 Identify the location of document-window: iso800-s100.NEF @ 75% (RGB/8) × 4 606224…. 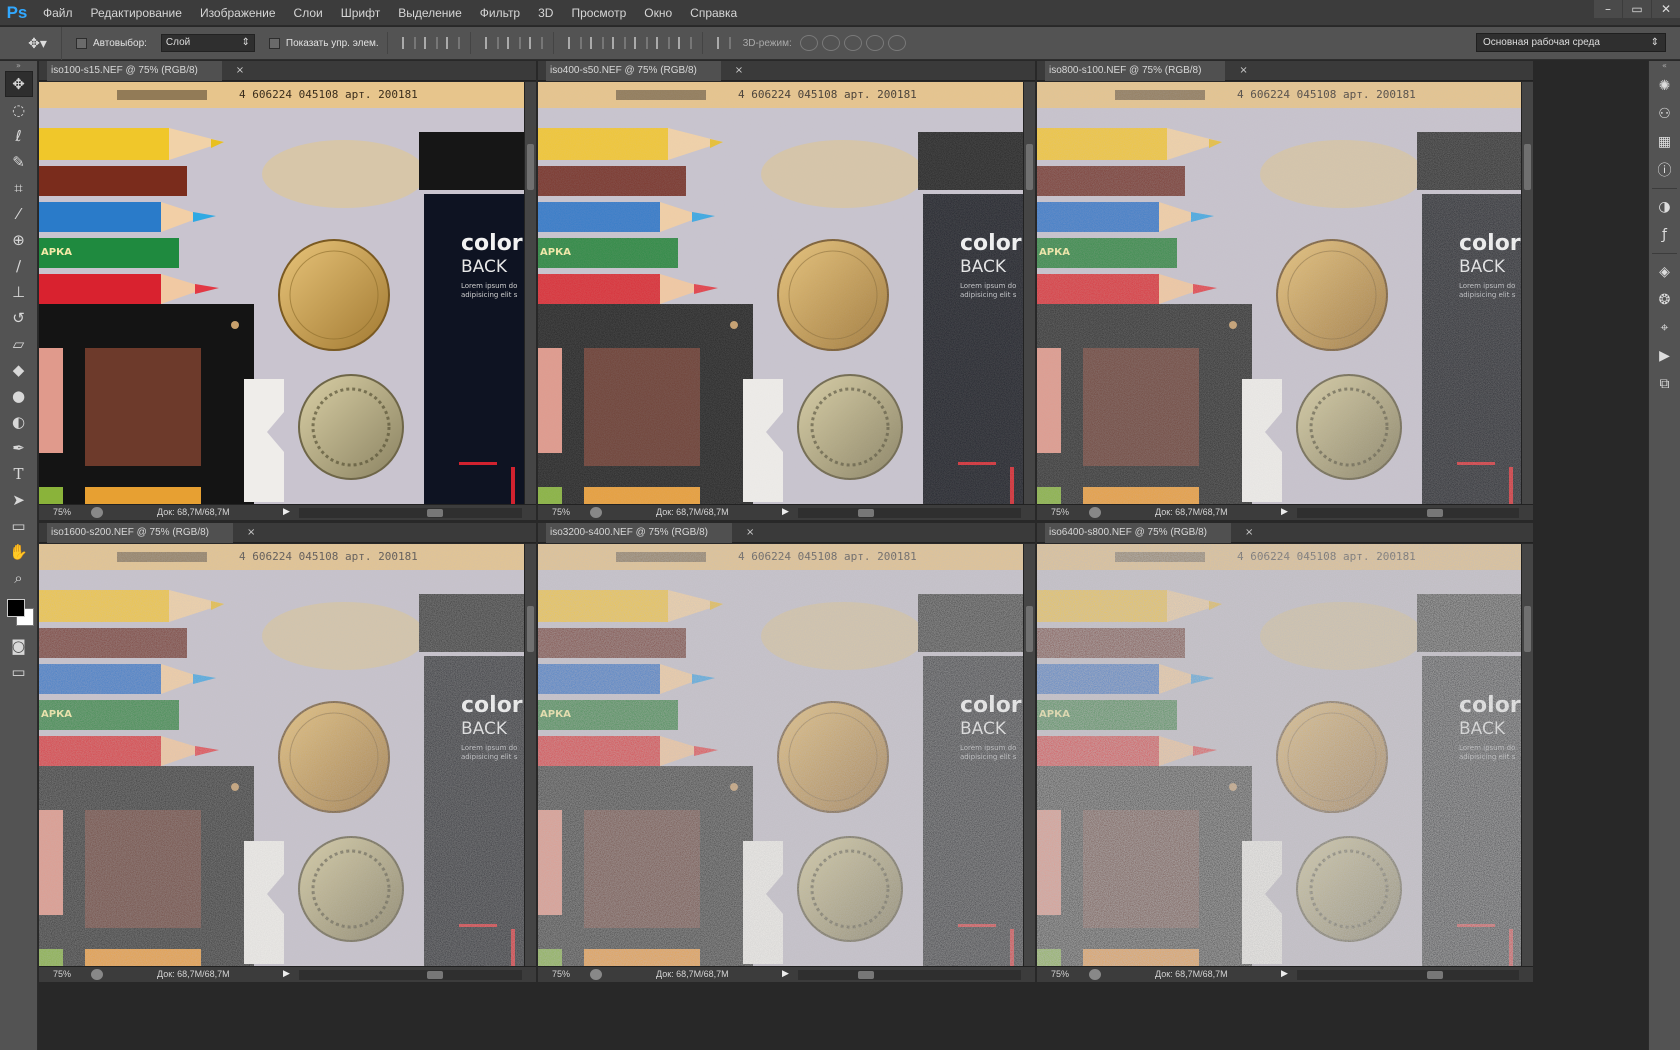
(1285, 291).